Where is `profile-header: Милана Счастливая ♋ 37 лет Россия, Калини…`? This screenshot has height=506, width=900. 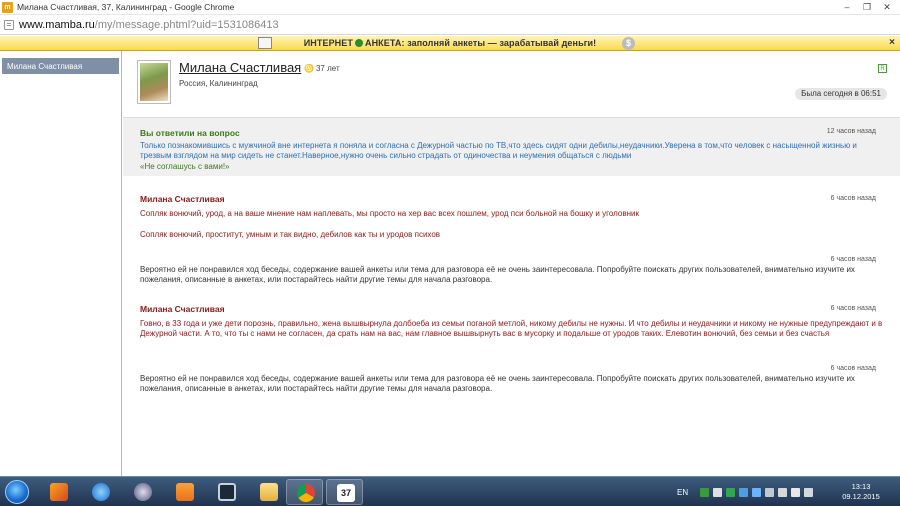
profile-header: Милана Счастливая ♋ 37 лет Россия, Калини… is located at coordinates (512, 87).